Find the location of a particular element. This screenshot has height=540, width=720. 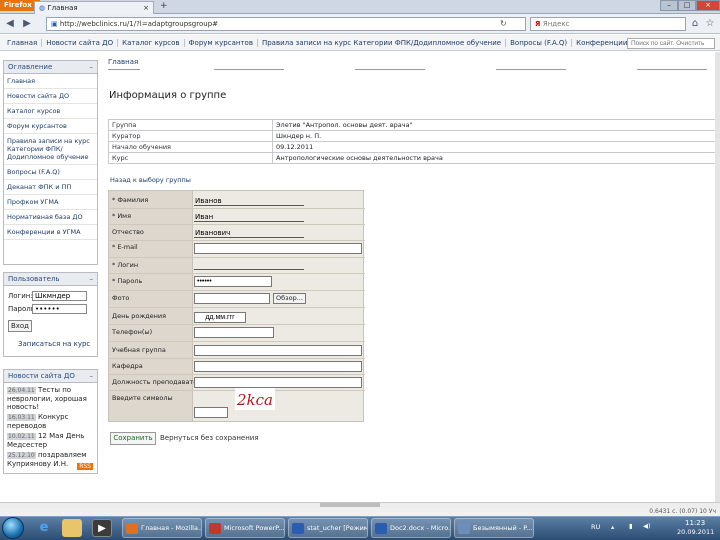

position-input is located at coordinates (278, 382).